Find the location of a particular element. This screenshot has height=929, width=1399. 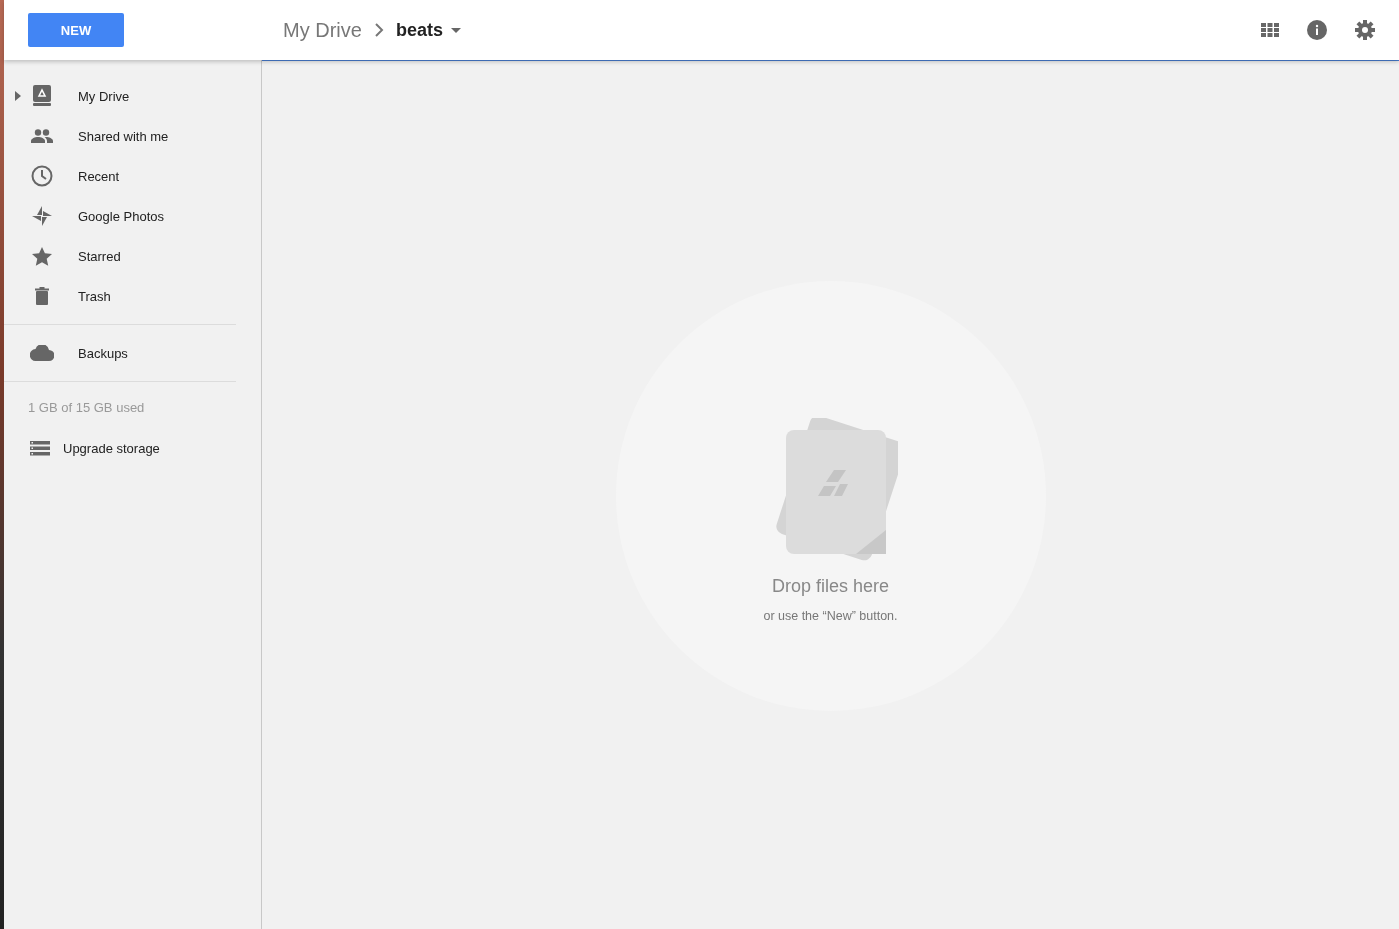

nav-item: Backups is located at coordinates (120, 353).